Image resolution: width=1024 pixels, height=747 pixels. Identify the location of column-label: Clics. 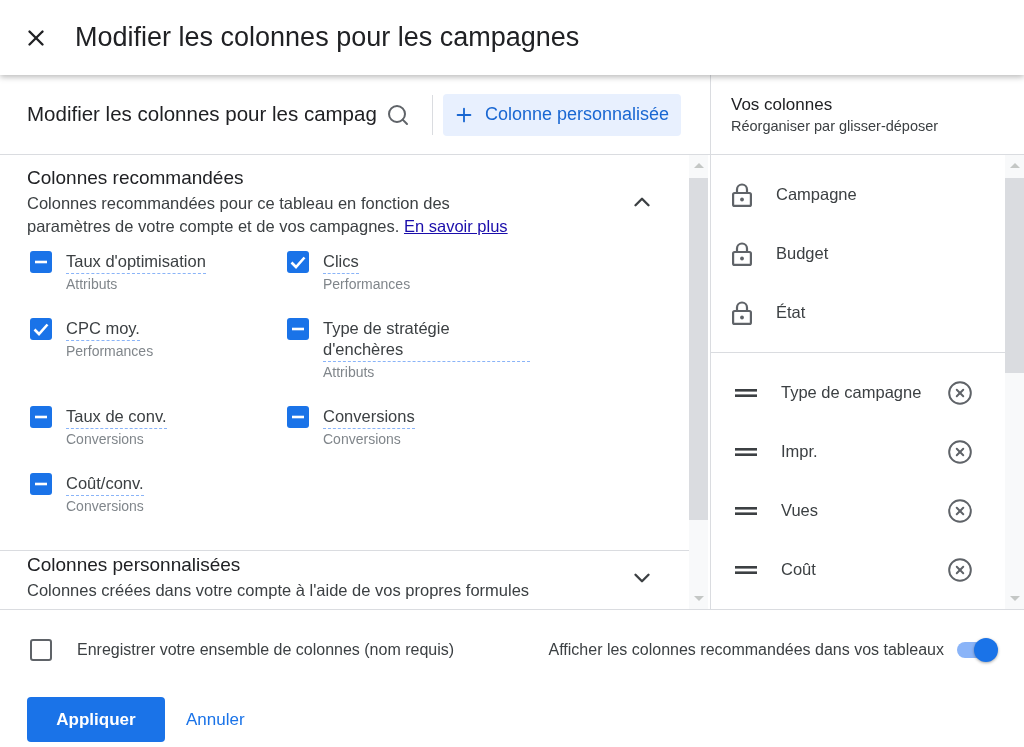
(341, 262).